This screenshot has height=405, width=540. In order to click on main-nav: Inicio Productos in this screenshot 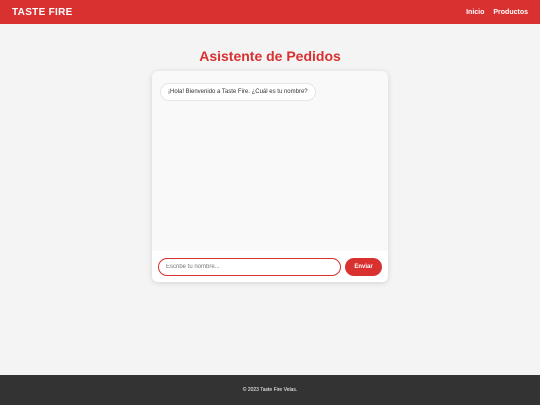, I will do `click(497, 12)`.